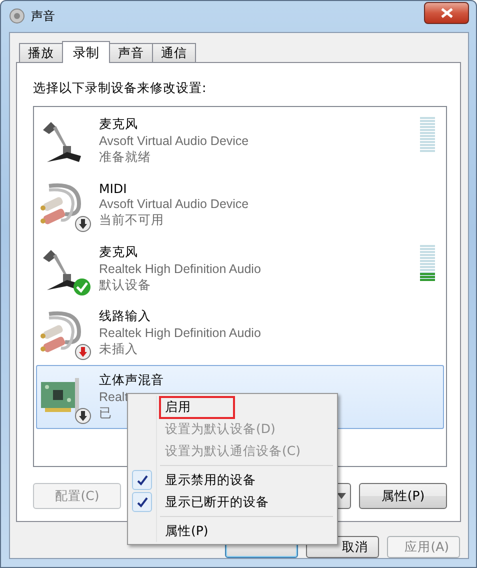  What do you see at coordinates (113, 188) in the screenshot?
I see `device-name: MIDI` at bounding box center [113, 188].